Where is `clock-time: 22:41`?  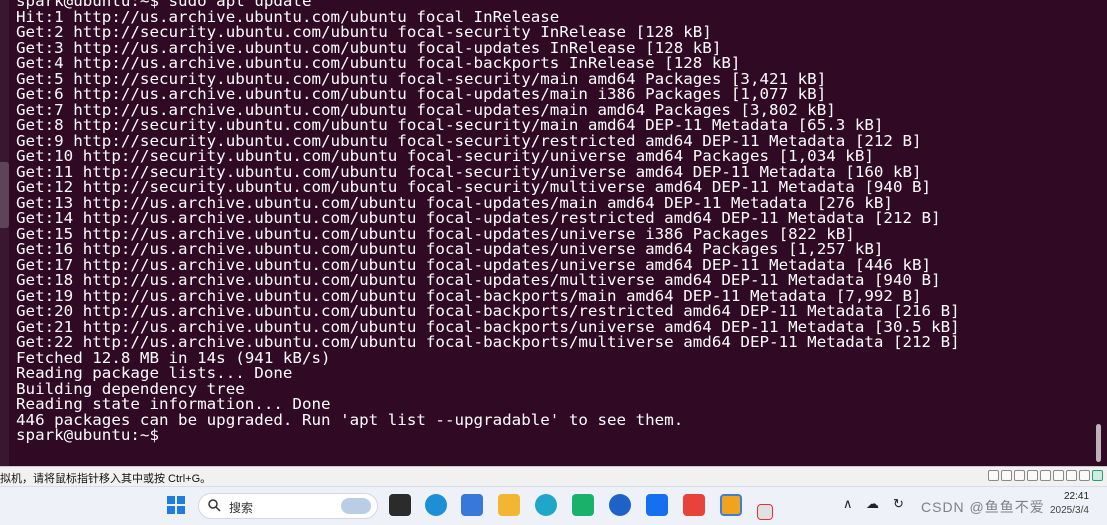
clock-time: 22:41 is located at coordinates (1076, 496).